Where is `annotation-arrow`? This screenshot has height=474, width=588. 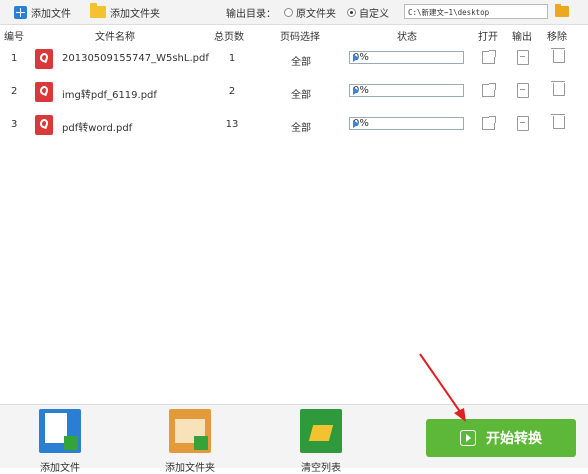
annotation-arrow is located at coordinates (442, 387).